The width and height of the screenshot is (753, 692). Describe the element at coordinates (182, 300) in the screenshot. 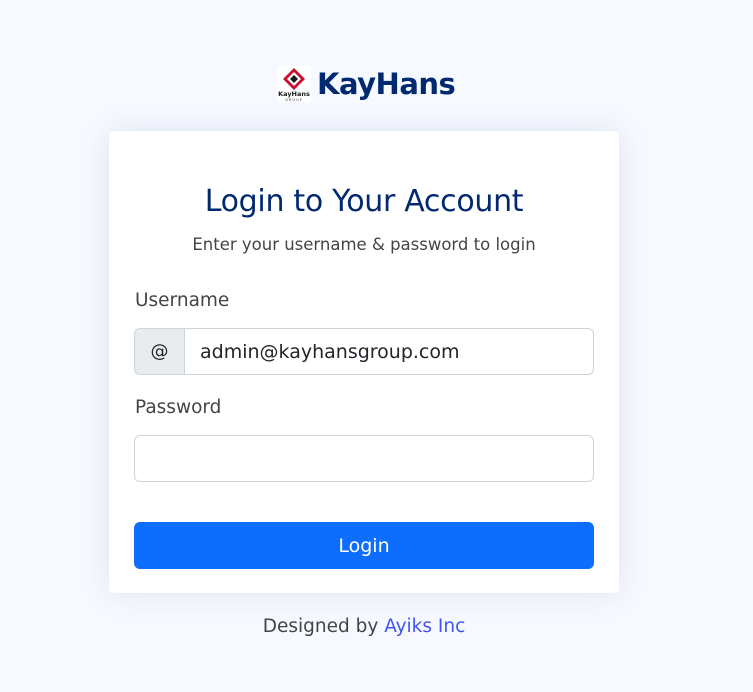

I see `username-label: Username` at that location.